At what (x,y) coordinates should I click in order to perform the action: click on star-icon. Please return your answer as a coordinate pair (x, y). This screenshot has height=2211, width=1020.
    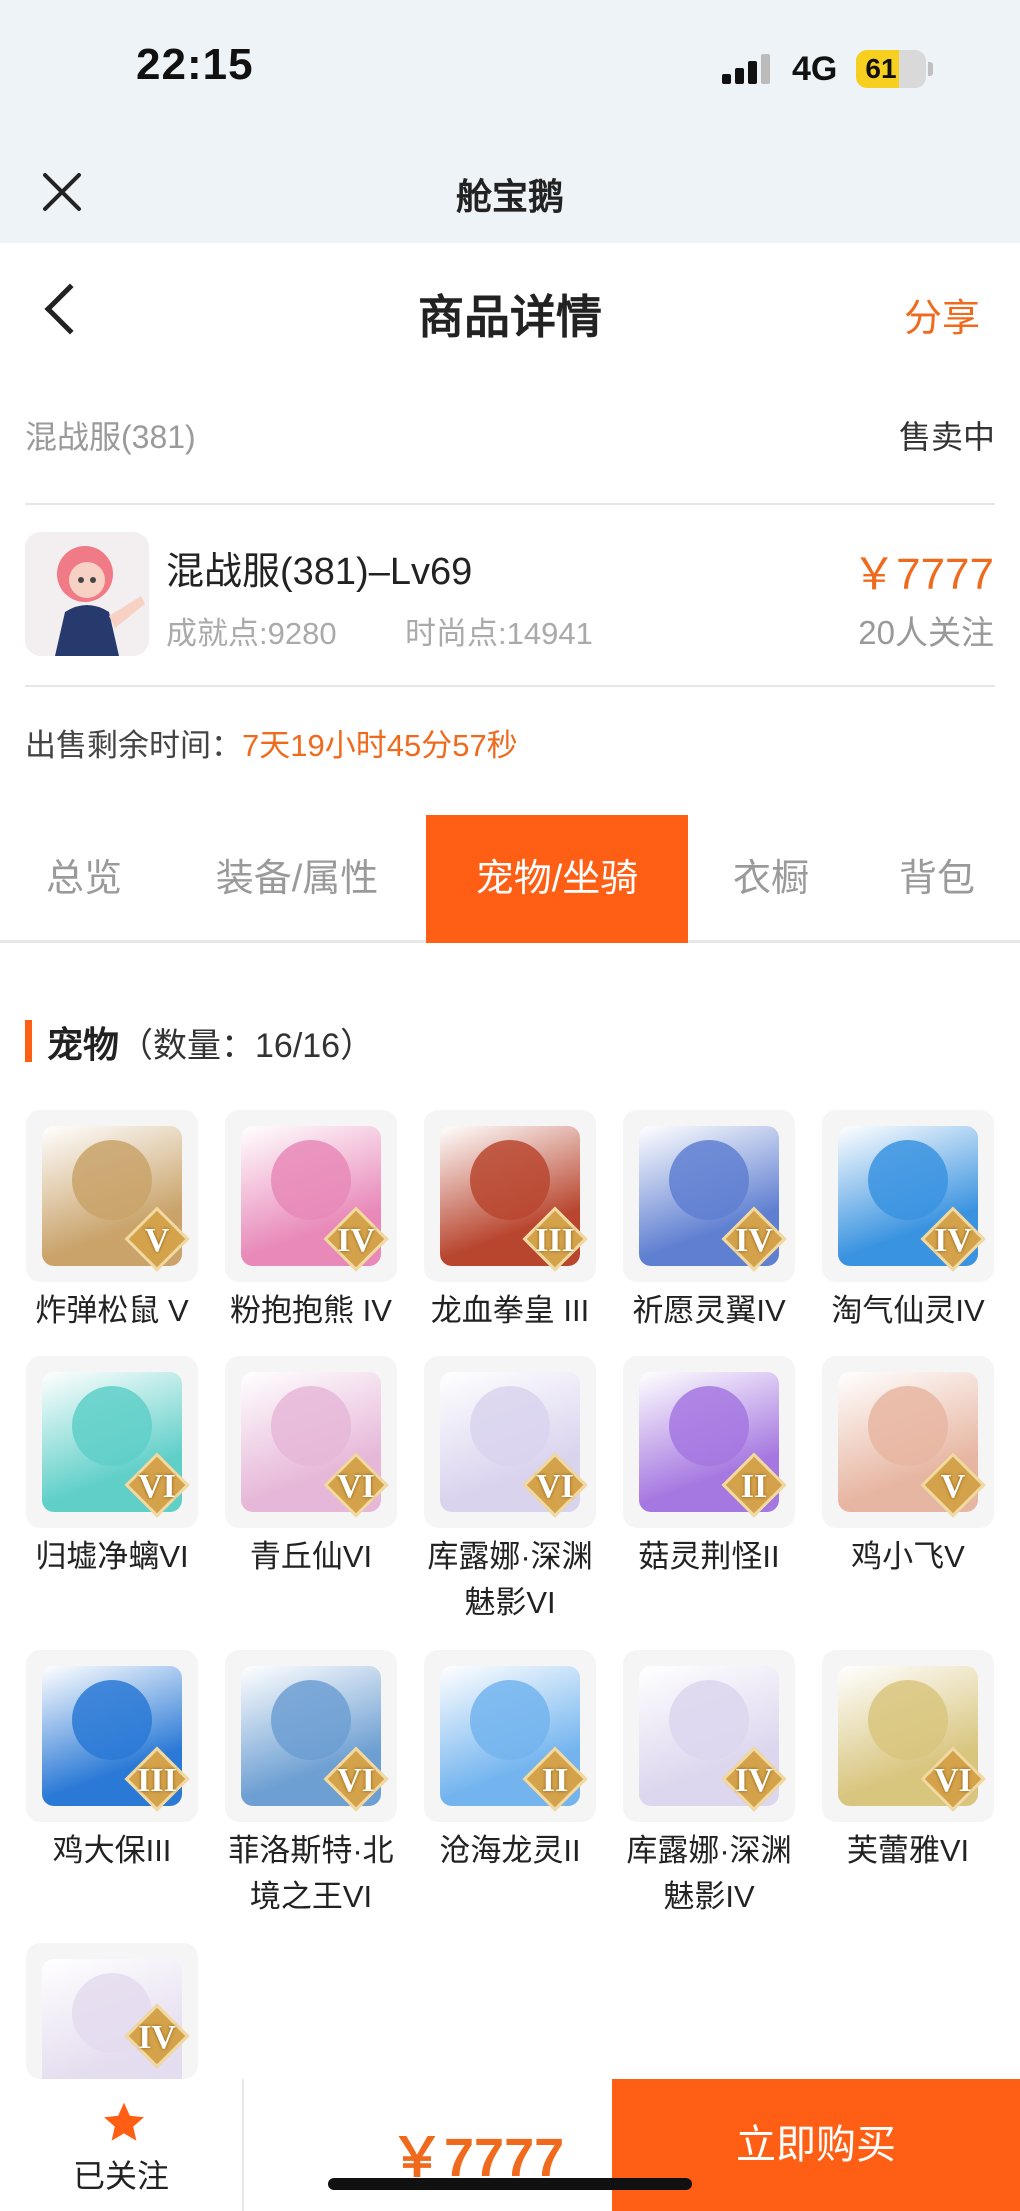
    Looking at the image, I should click on (124, 2121).